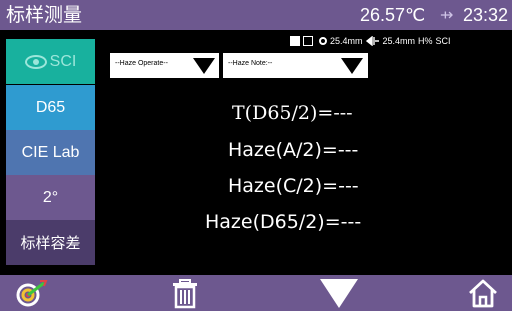 Image resolution: width=512 pixels, height=311 pixels. I want to click on result-haze-a: Haze(A/2)=---, so click(293, 150).